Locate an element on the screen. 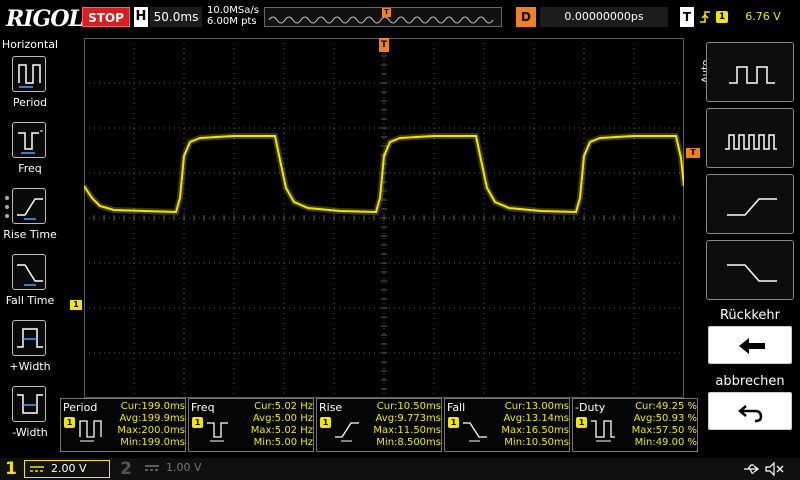 This screenshot has height=480, width=800. acquisition-info: 10.0MSa/s 6.00M pts is located at coordinates (233, 16).